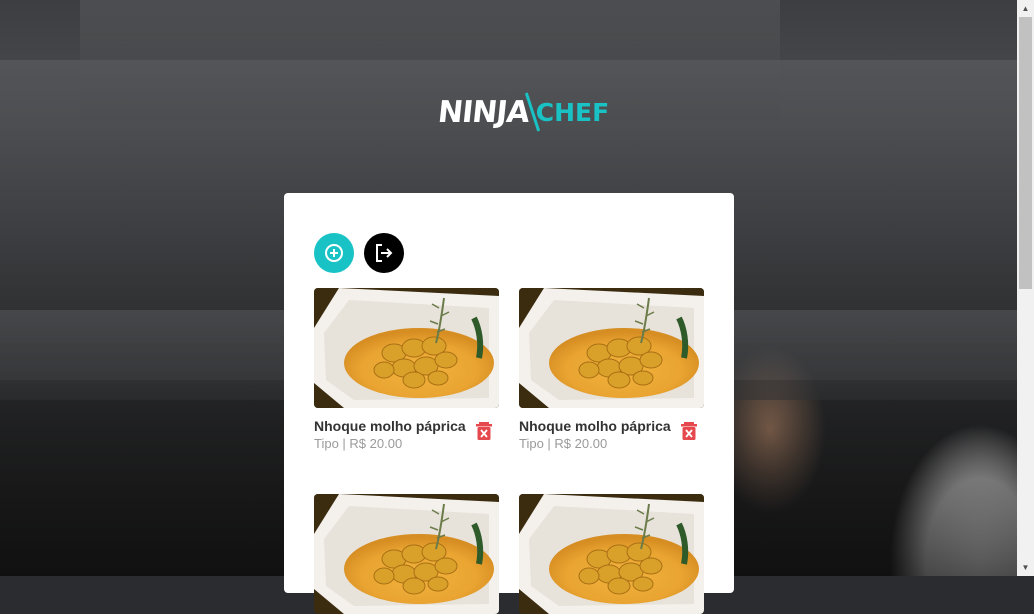 The image size is (1034, 614). Describe the element at coordinates (1025, 153) in the screenshot. I see `scrollbar-thumb` at that location.